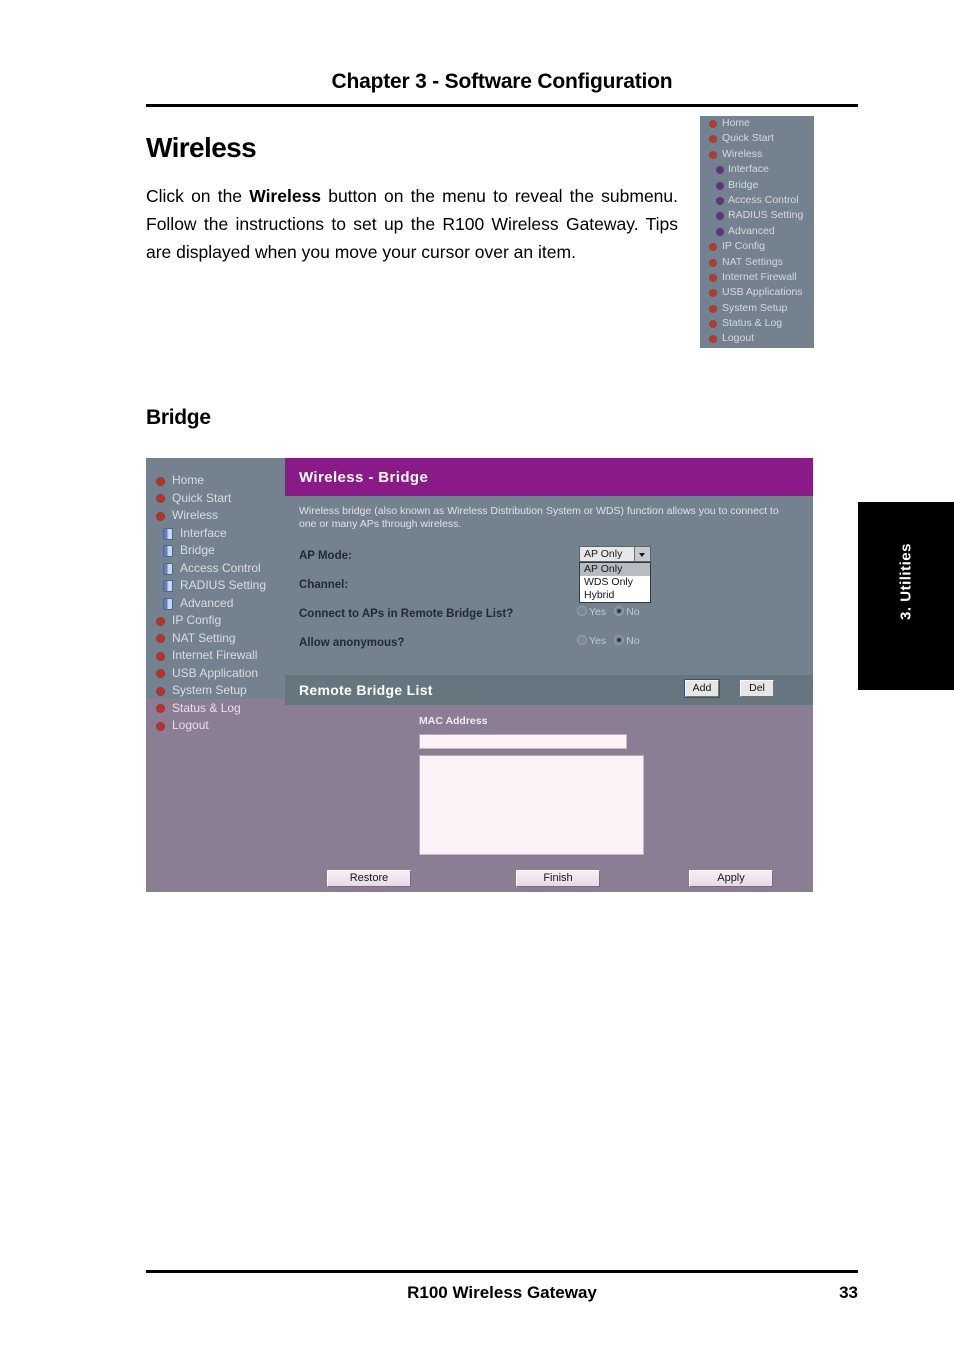  Describe the element at coordinates (748, 138) in the screenshot. I see `mini-menu-item-label: Quick Start` at that location.